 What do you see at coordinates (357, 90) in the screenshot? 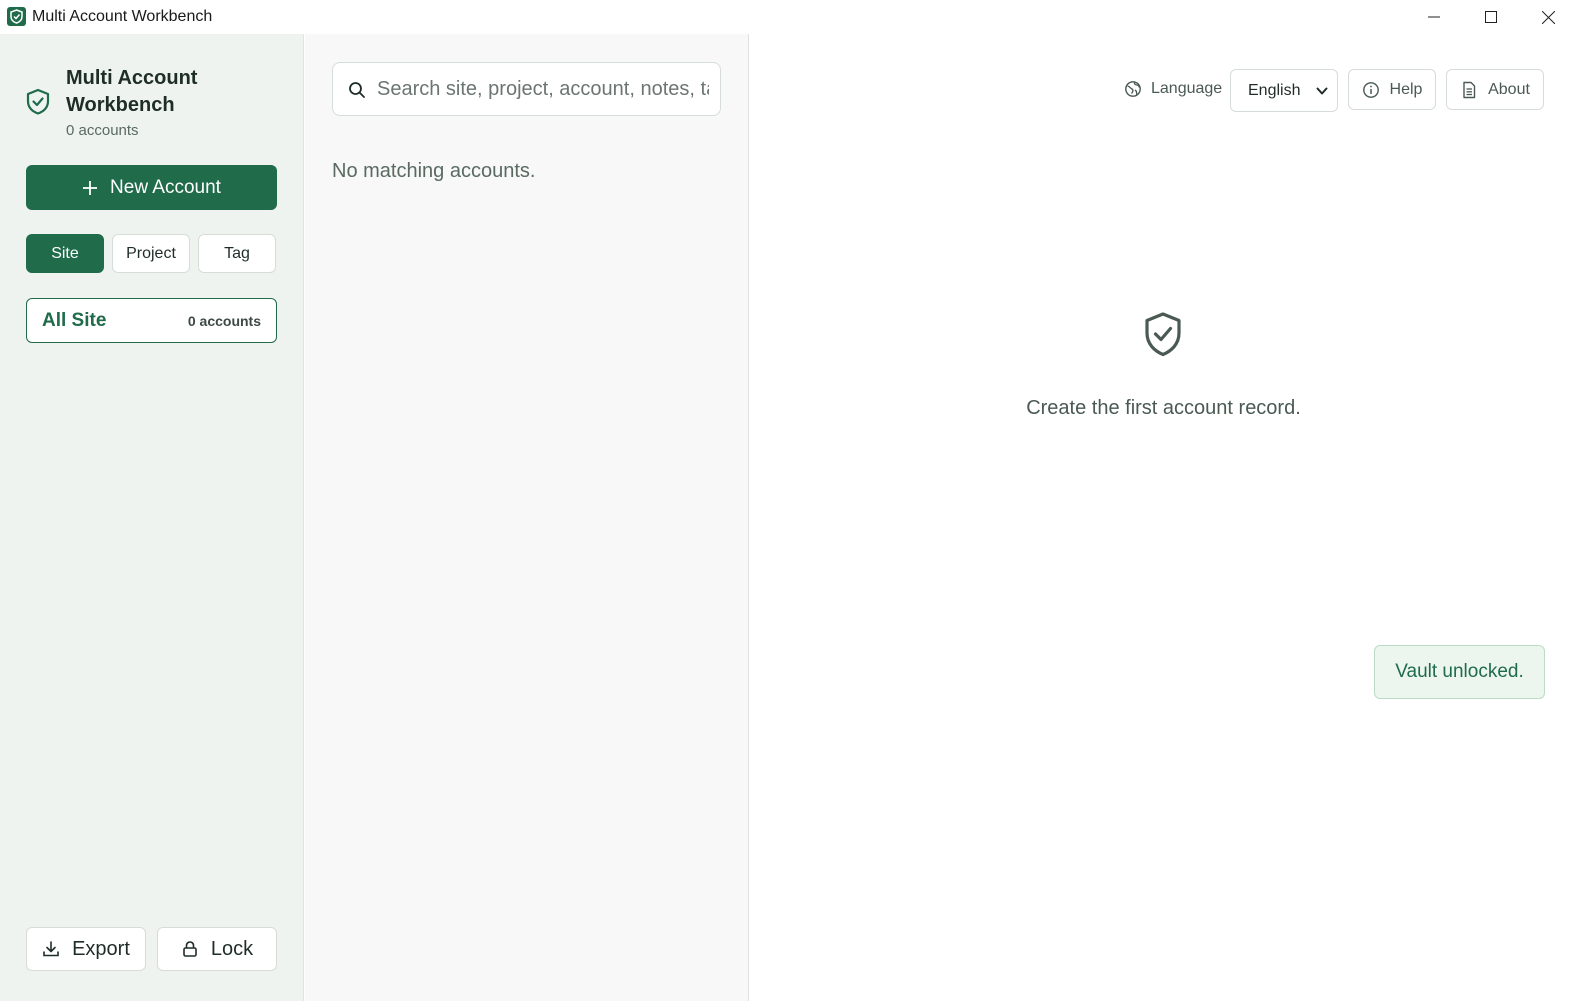
I see `search-icon` at bounding box center [357, 90].